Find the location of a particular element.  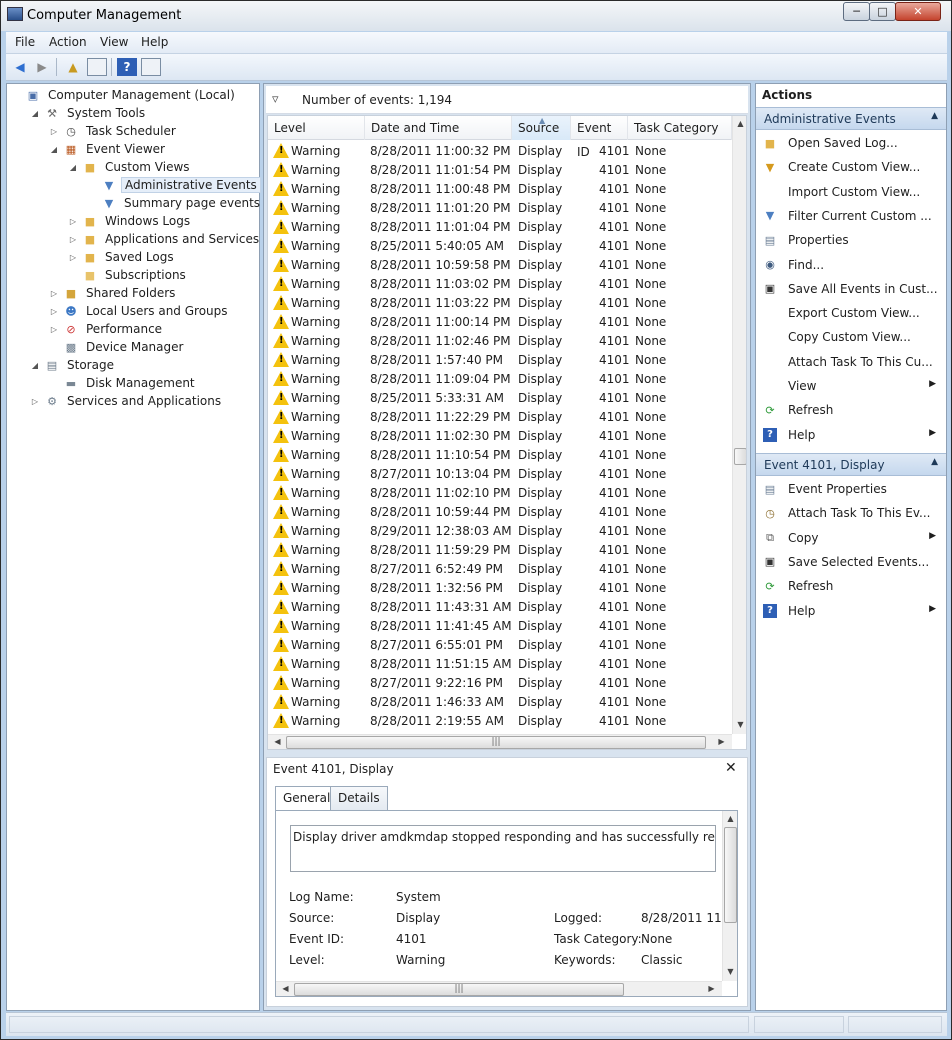

show-hide-console-tree-icon is located at coordinates (97, 67).